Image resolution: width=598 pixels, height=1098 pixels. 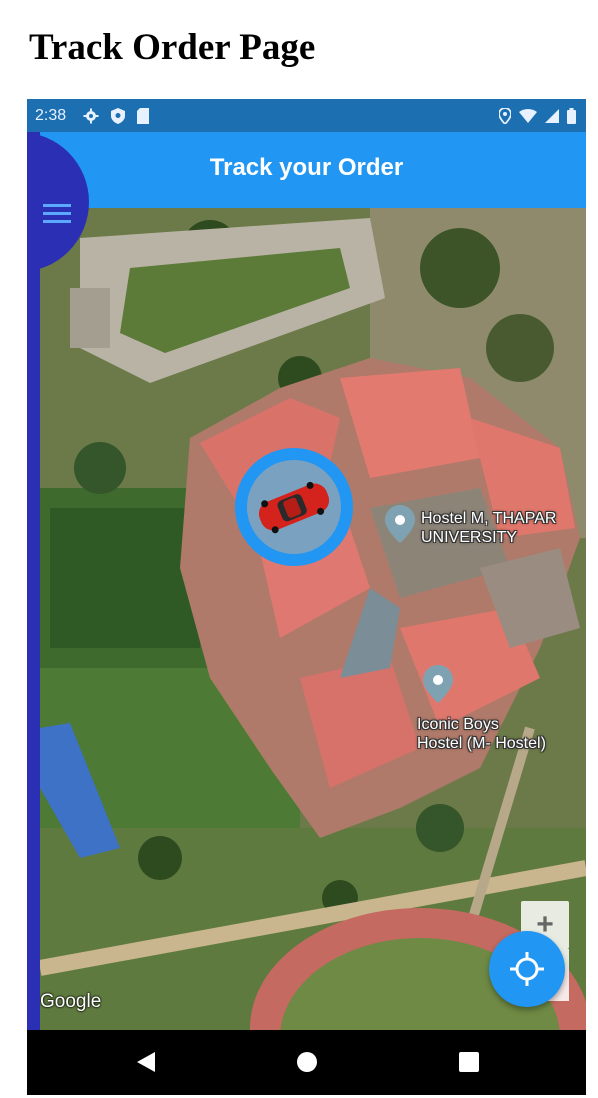 I want to click on place-label-iconic-boys-hostel: Iconic Boys Hostel (M- Hostel), so click(x=481, y=734).